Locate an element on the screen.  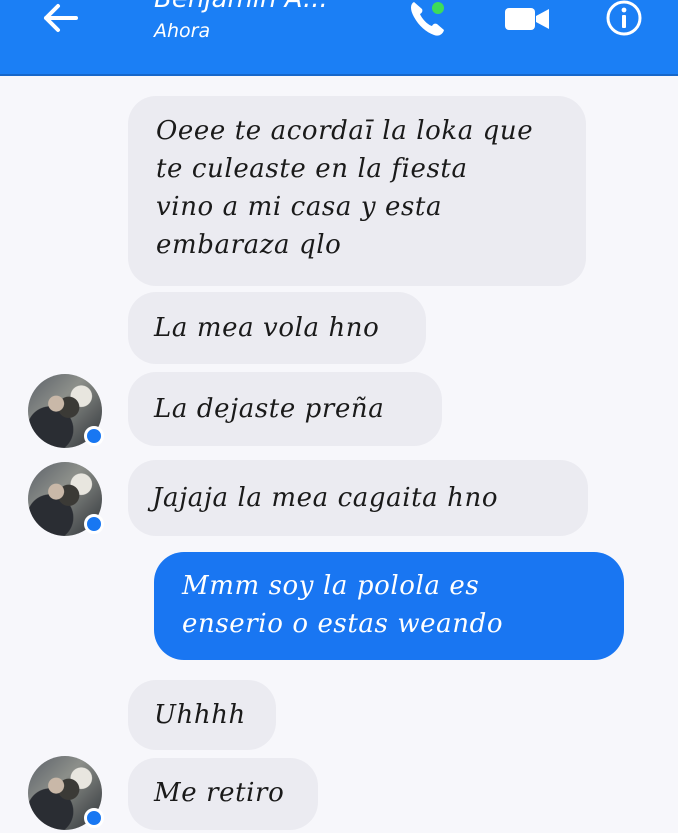
phone-icon is located at coordinates (427, 20).